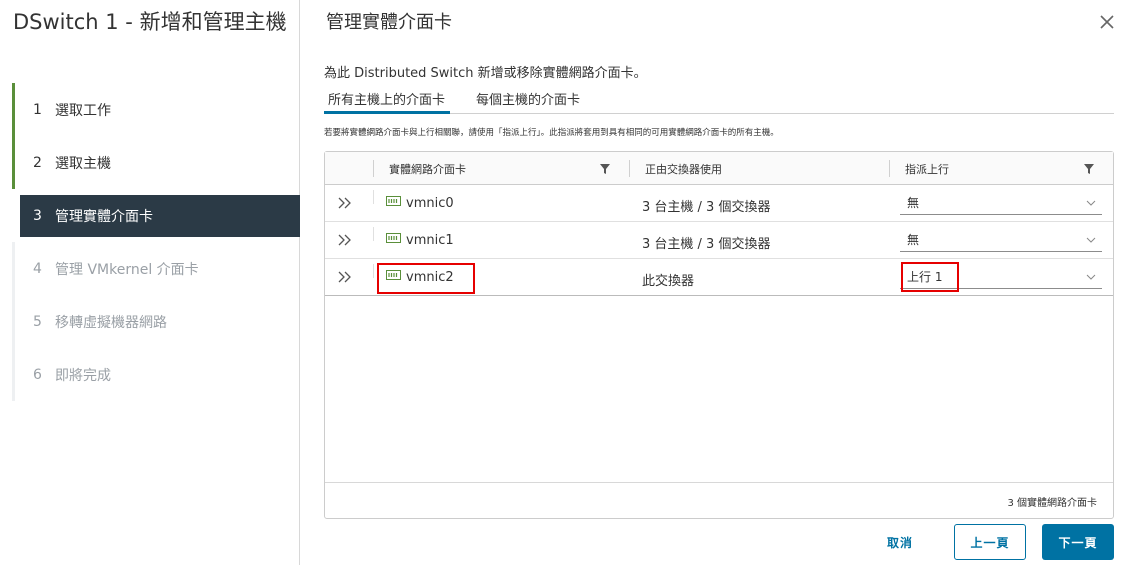 Image resolution: width=1128 pixels, height=565 pixels. What do you see at coordinates (37, 374) in the screenshot?
I see `step-number: 6` at bounding box center [37, 374].